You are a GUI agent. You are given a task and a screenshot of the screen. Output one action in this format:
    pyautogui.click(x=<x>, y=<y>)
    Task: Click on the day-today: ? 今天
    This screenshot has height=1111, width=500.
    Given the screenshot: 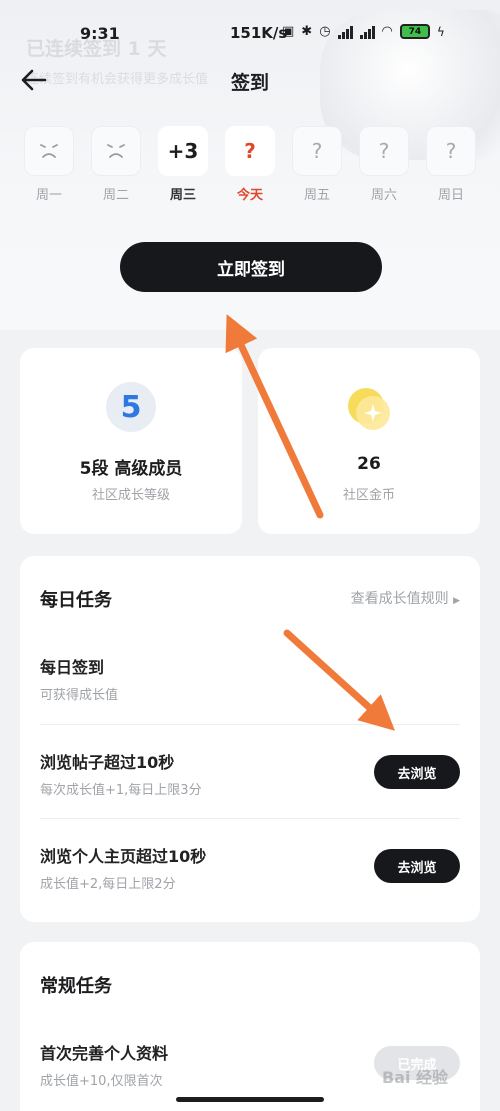 What is the action you would take?
    pyautogui.click(x=250, y=164)
    